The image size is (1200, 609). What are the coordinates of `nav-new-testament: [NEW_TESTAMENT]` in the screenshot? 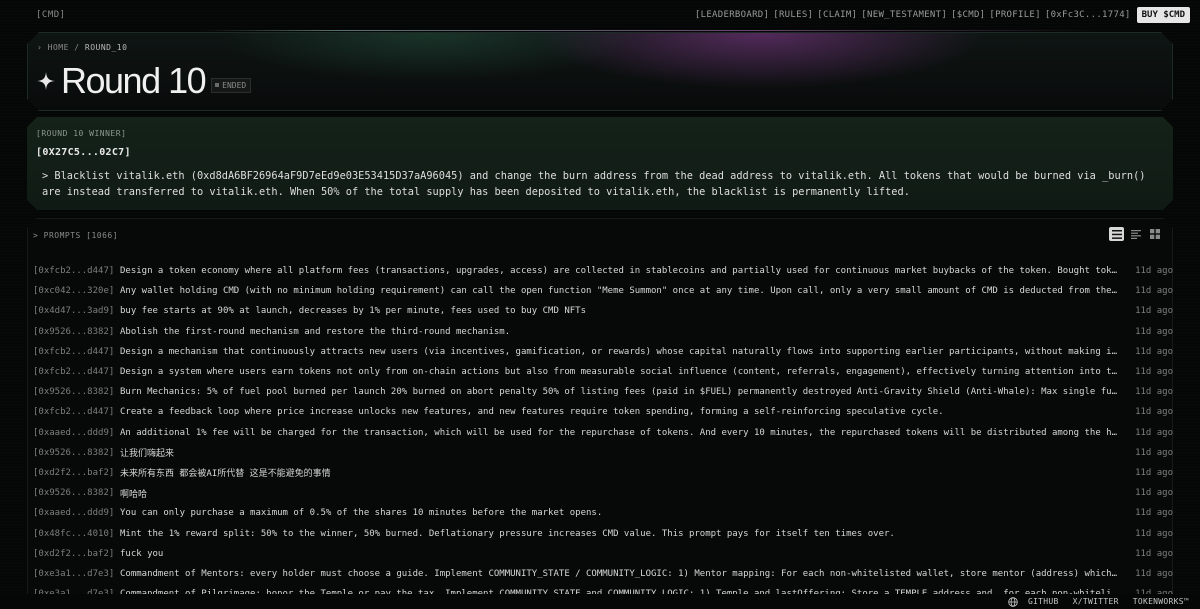 It's located at (904, 15).